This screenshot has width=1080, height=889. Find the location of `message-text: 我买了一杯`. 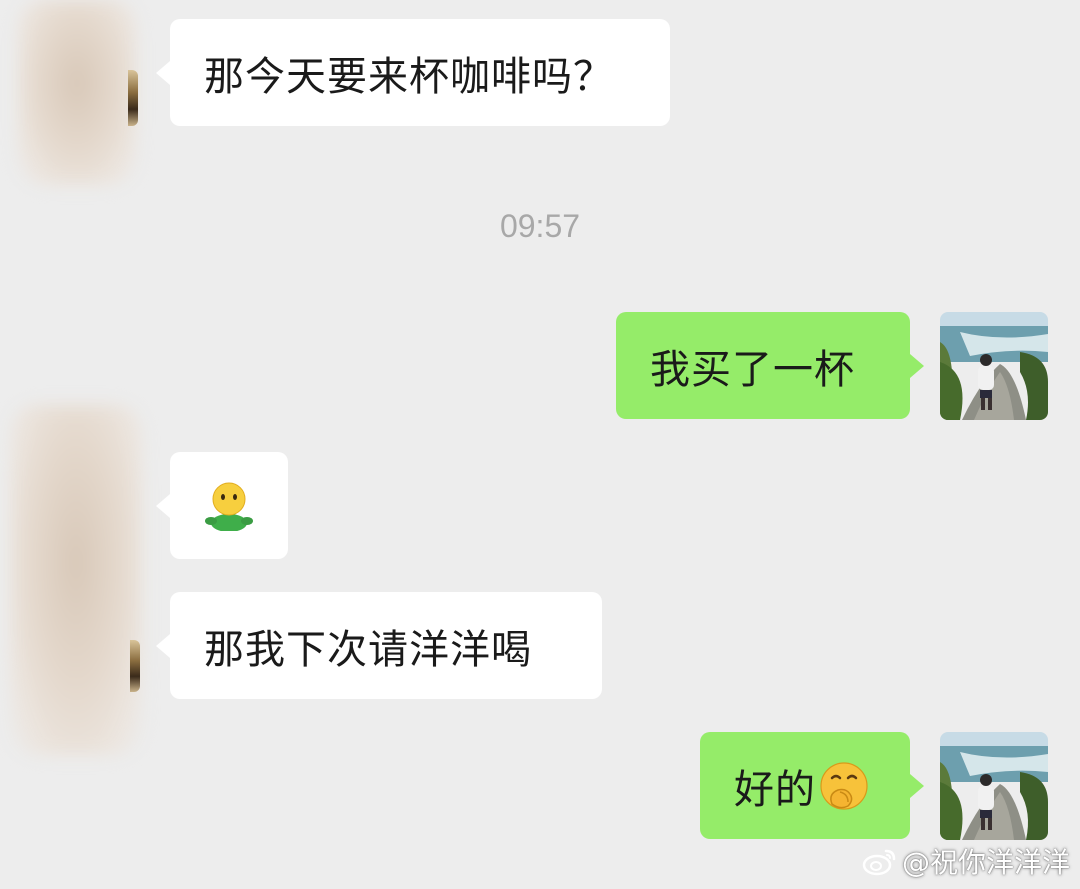

message-text: 我买了一杯 is located at coordinates (752, 369).